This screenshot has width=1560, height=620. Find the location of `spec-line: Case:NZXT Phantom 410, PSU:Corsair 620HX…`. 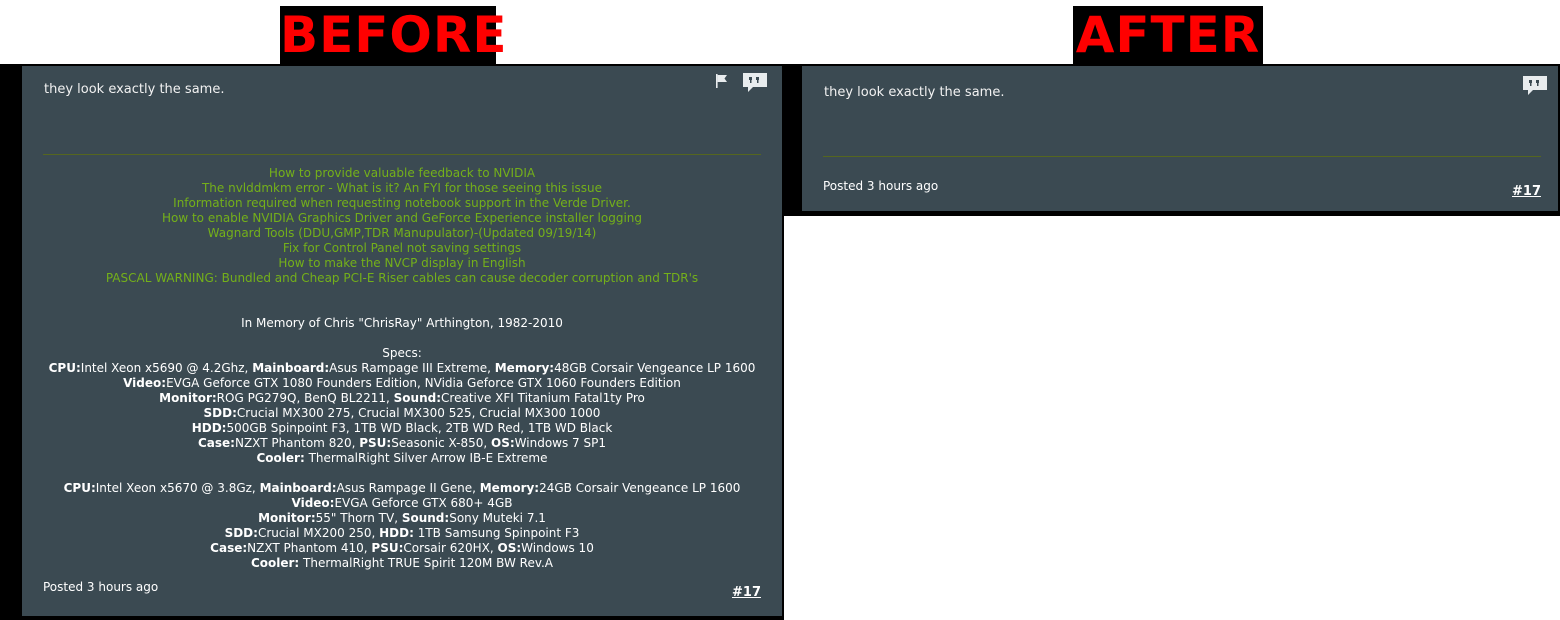

spec-line: Case:NZXT Phantom 410, PSU:Corsair 620HX… is located at coordinates (402, 548).